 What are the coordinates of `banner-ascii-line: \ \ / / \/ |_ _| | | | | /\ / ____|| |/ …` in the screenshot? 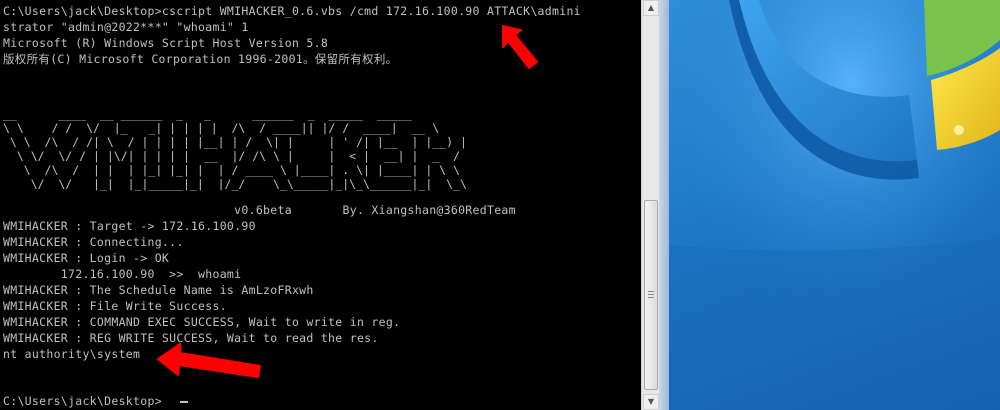 It's located at (221, 128).